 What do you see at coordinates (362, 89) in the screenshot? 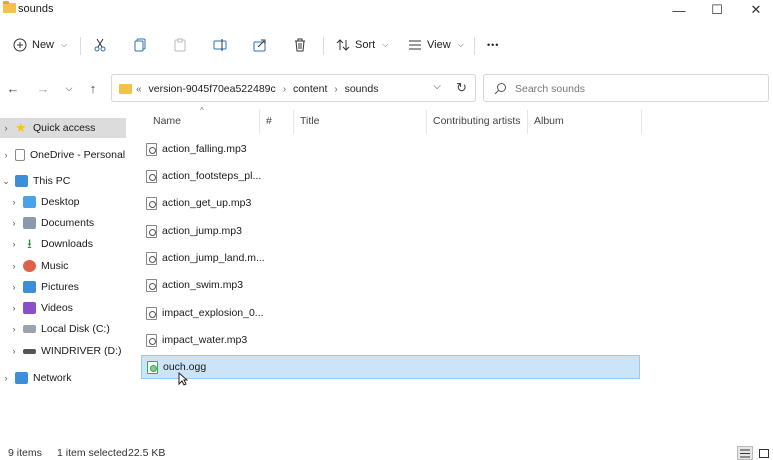
I see `breadcrumb-item: sounds` at bounding box center [362, 89].